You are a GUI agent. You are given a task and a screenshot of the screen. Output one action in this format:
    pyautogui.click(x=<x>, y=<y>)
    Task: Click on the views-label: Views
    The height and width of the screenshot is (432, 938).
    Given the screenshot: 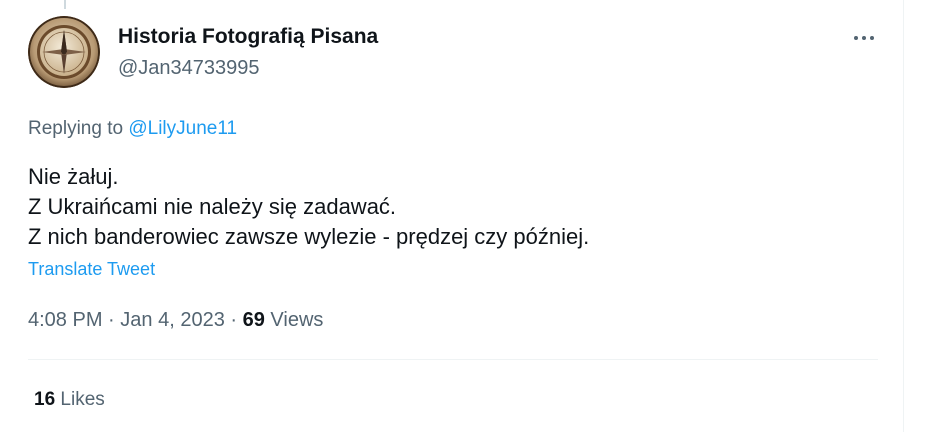 What is the action you would take?
    pyautogui.click(x=297, y=320)
    